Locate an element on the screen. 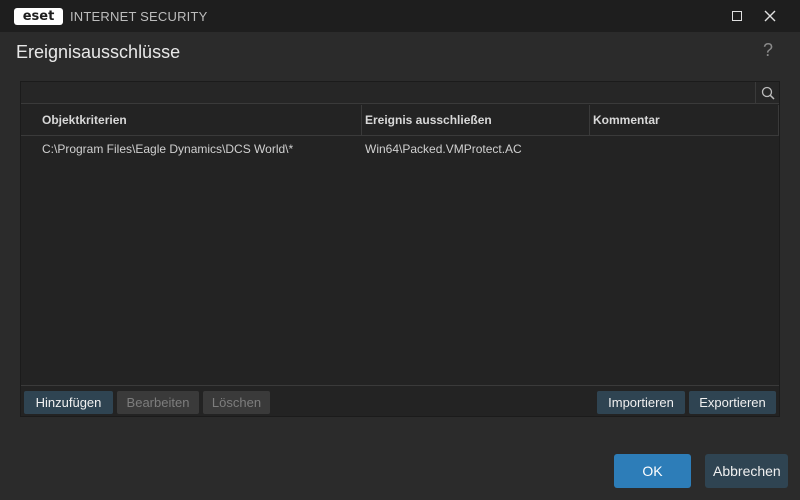 The height and width of the screenshot is (500, 800). logo-text: eset is located at coordinates (38, 16).